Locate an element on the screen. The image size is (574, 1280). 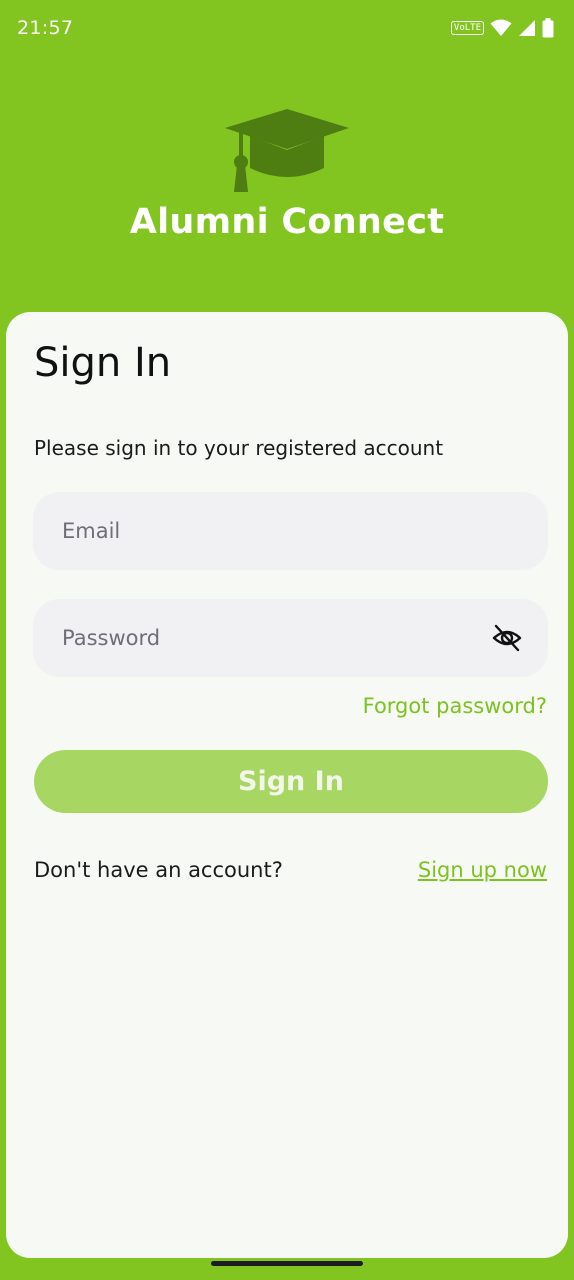
password-input is located at coordinates (290, 638).